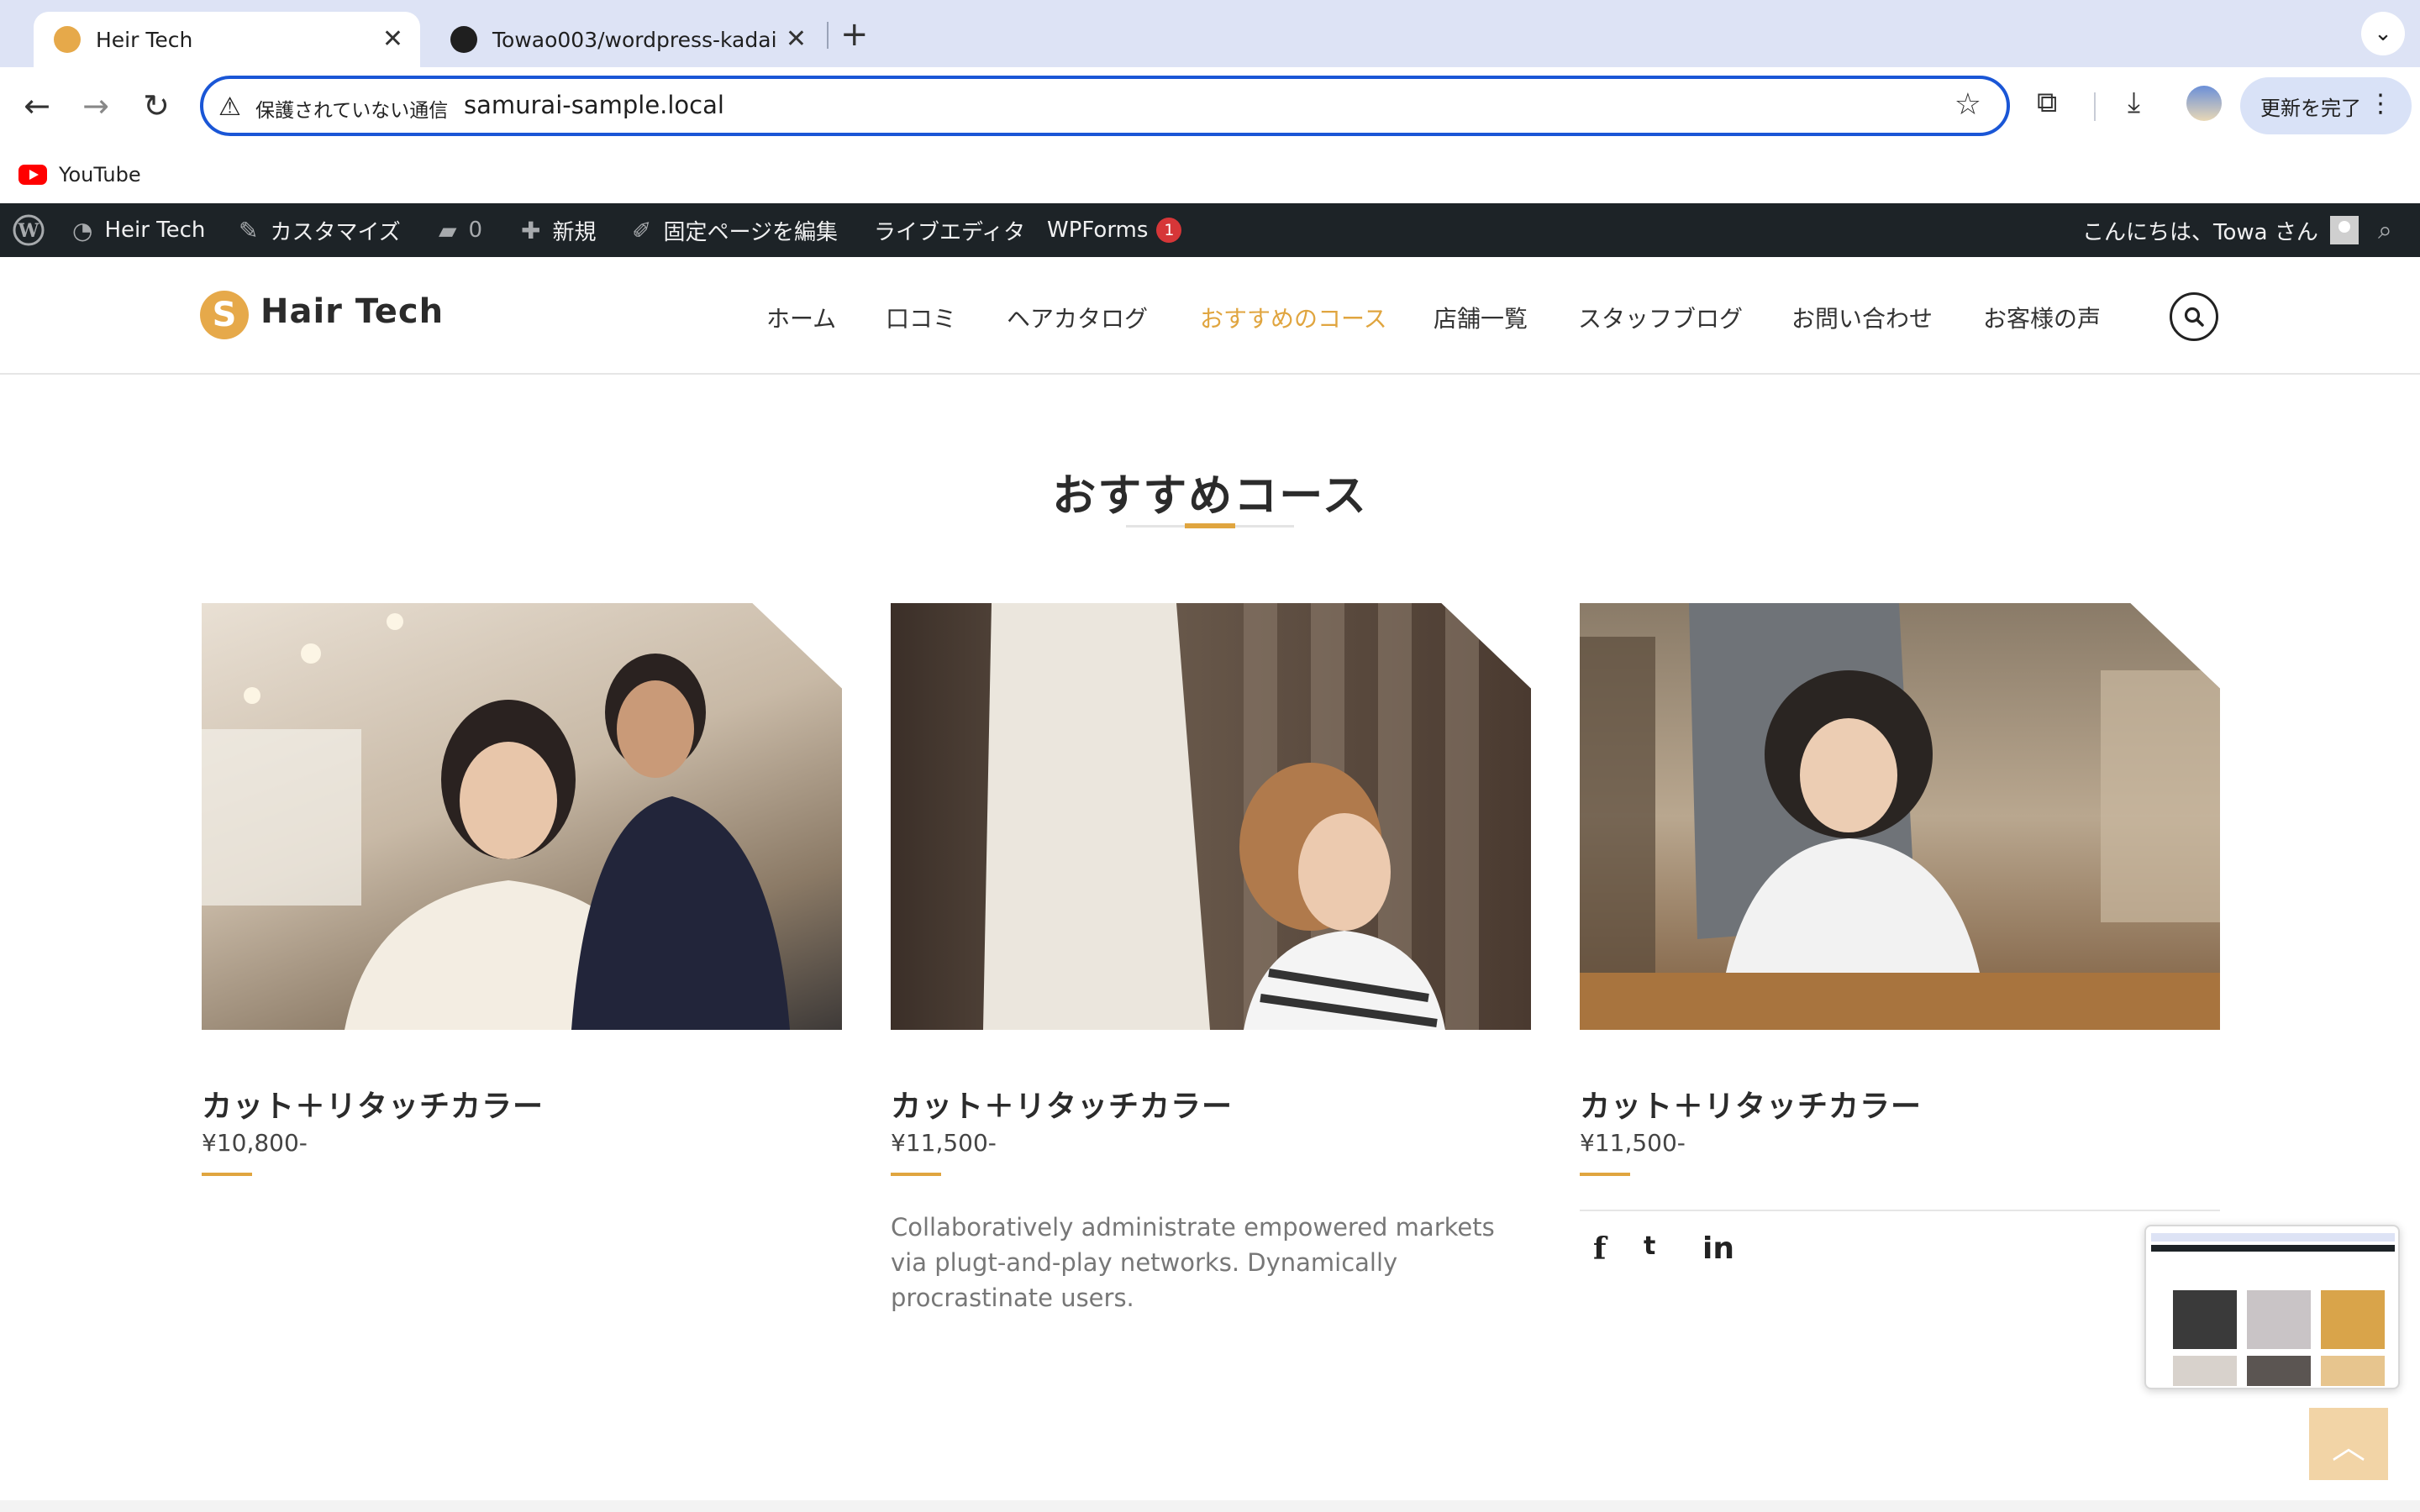 The image size is (2420, 1512). I want to click on search-icon, so click(2194, 317).